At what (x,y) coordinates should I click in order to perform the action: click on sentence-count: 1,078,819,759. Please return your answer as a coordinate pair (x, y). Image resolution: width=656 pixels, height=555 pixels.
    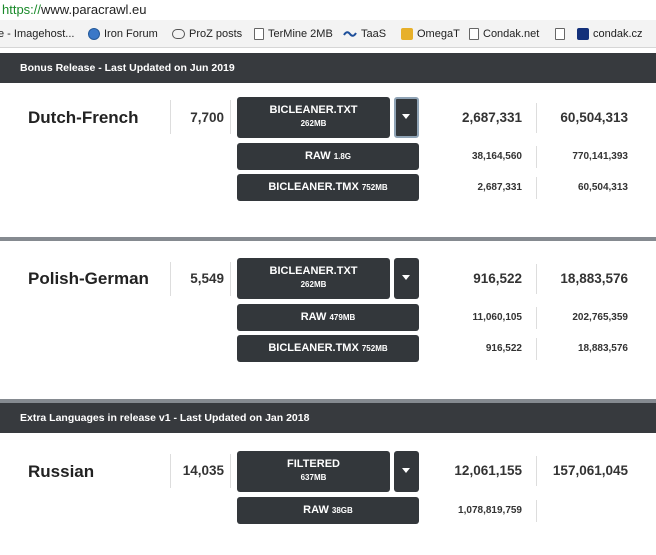
    Looking at the image, I should click on (490, 510).